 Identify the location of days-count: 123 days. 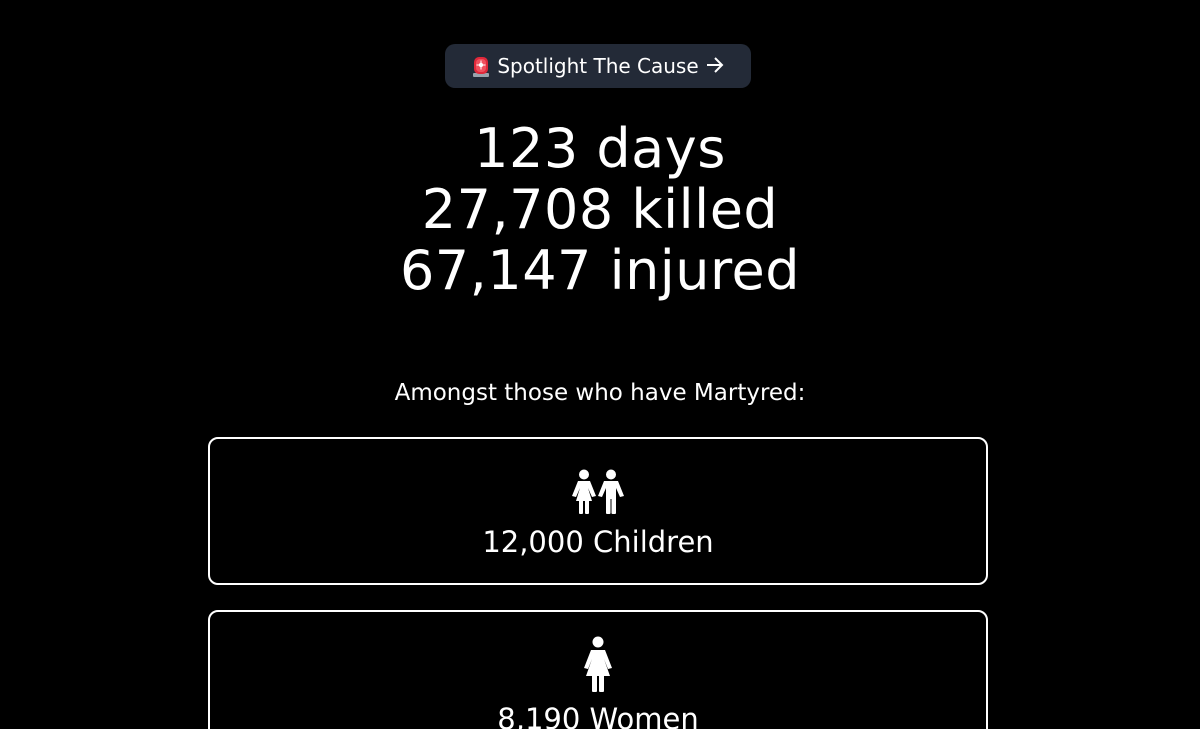
(600, 148).